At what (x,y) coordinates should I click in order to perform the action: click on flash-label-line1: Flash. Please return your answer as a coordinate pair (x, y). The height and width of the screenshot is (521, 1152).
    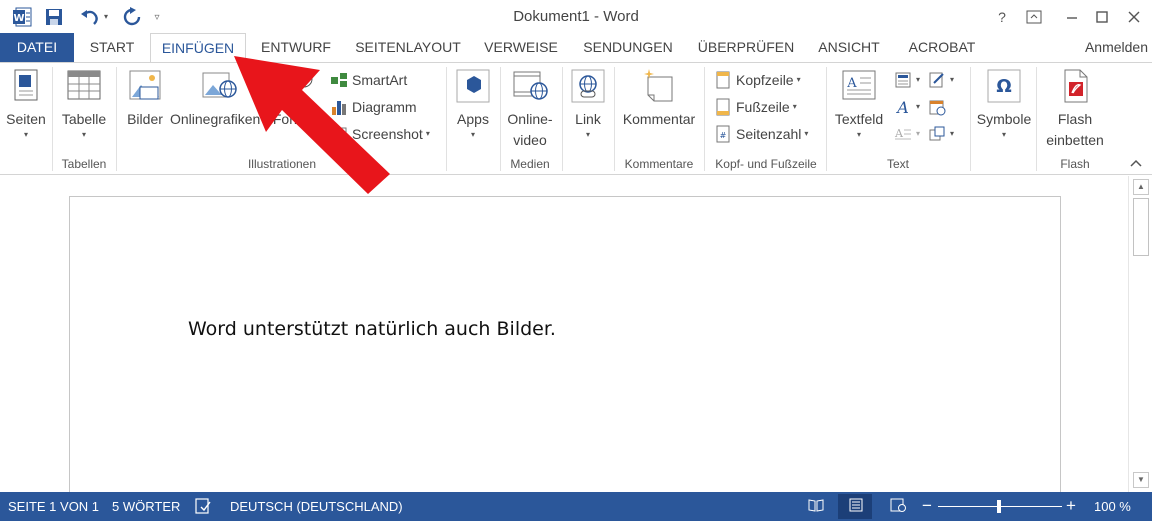
    Looking at the image, I should click on (1075, 119).